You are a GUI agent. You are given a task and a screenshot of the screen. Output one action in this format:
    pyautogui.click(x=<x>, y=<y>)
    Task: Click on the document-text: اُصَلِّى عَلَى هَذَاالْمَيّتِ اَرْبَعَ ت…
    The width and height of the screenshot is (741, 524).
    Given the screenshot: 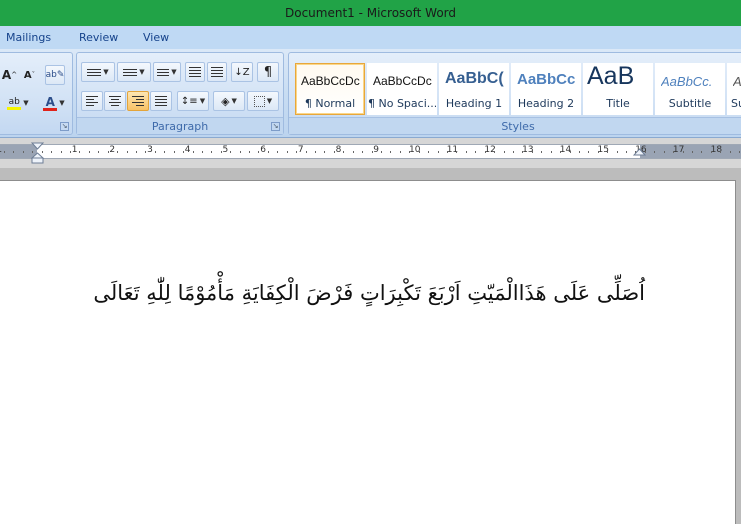 What is the action you would take?
    pyautogui.click(x=369, y=293)
    